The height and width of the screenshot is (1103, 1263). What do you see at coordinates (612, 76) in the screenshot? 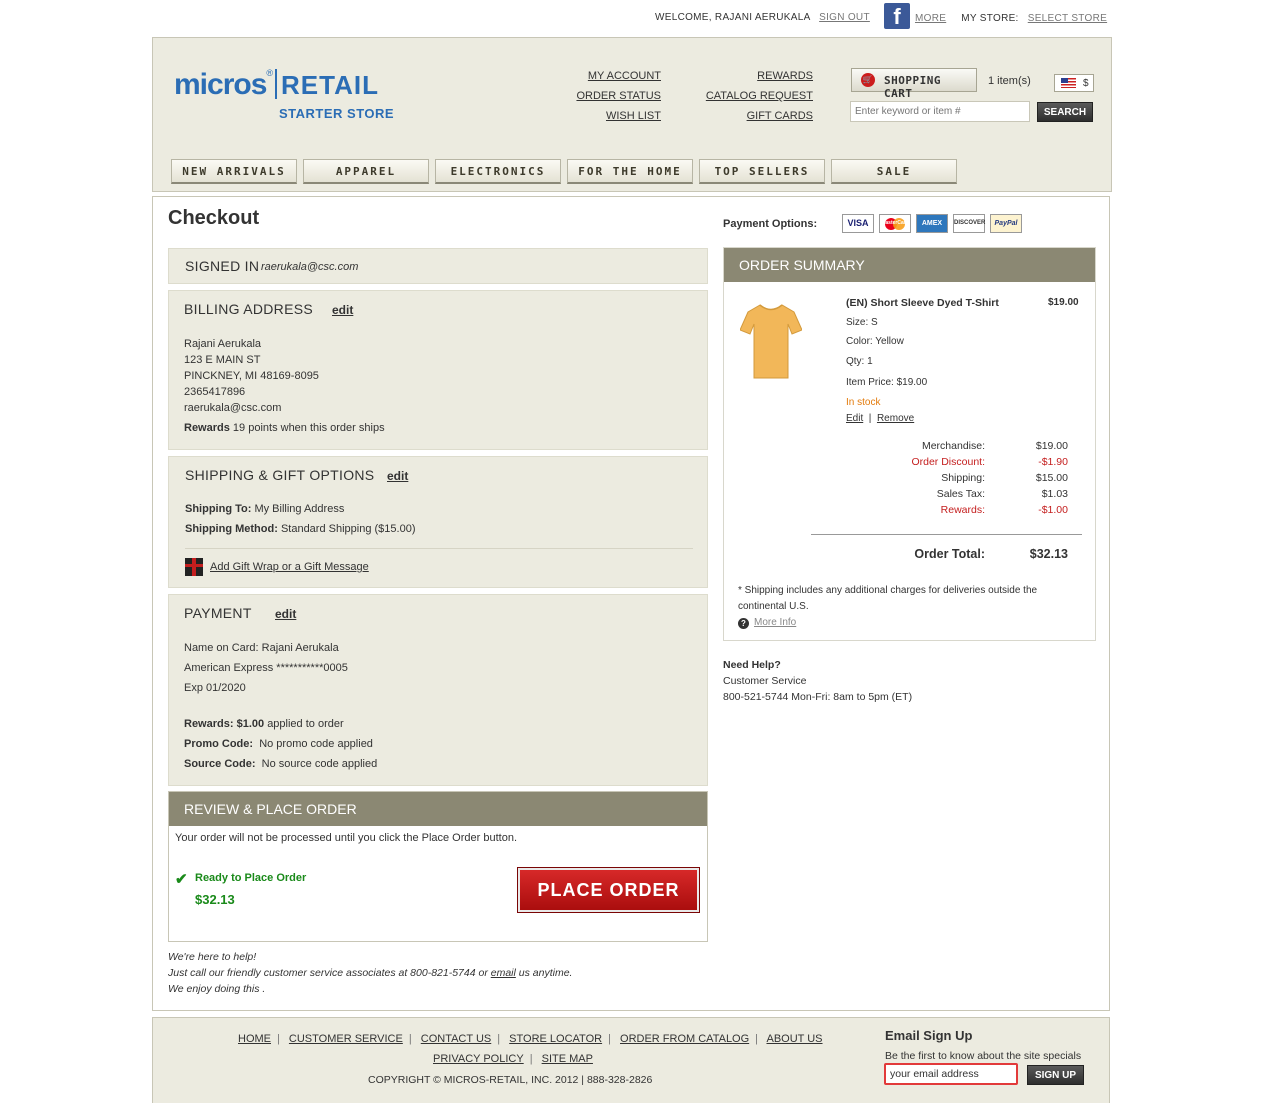
I see `my-account-link: MY ACCOUNT` at bounding box center [612, 76].